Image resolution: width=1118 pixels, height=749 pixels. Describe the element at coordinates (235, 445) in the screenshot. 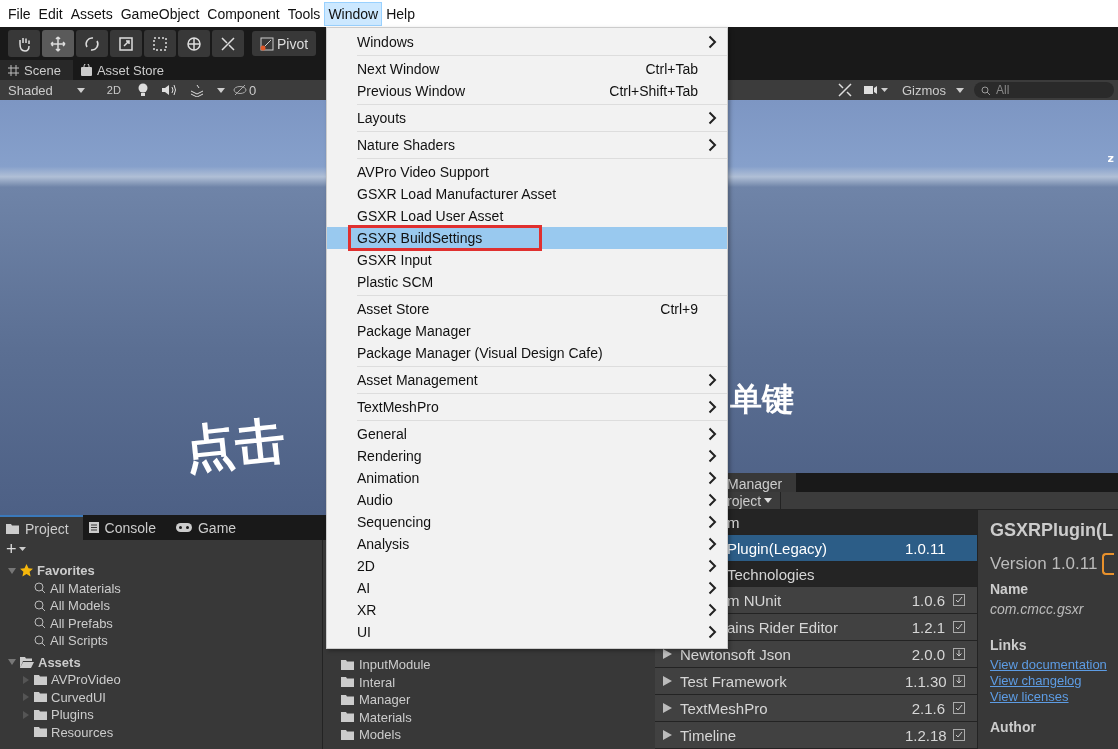

I see `scene-text: 点击` at that location.